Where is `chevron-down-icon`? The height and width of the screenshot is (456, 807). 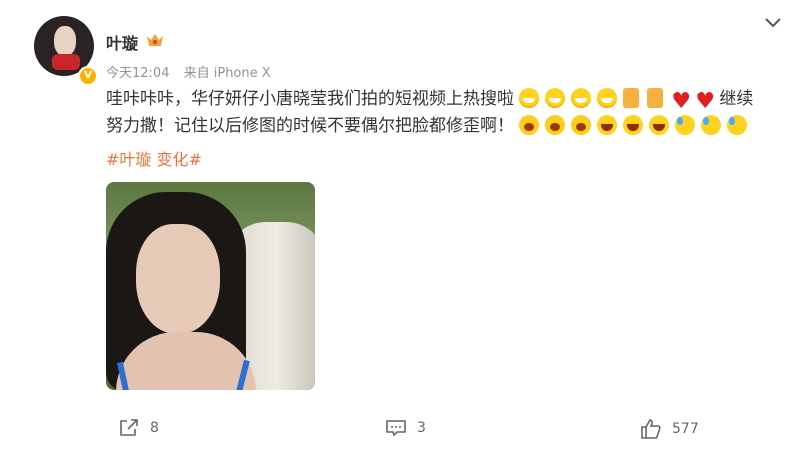 chevron-down-icon is located at coordinates (773, 23).